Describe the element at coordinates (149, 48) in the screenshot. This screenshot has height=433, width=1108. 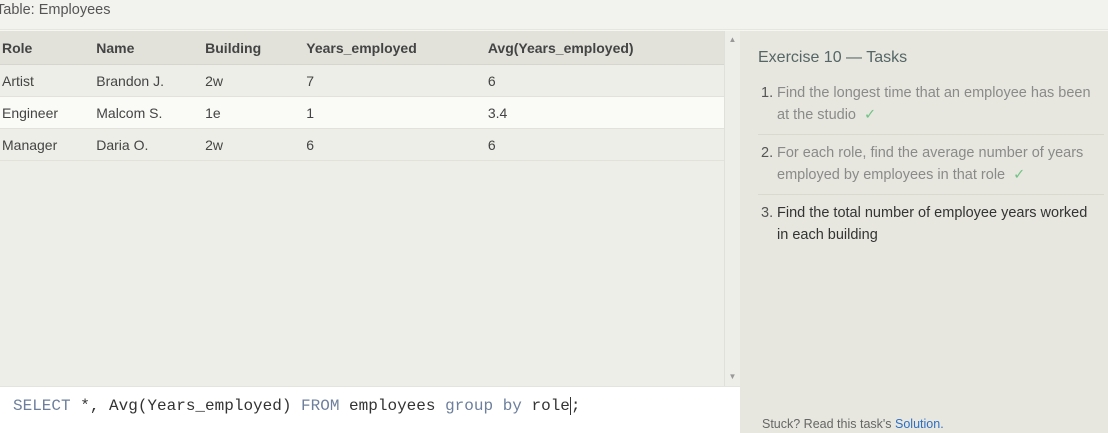
I see `column-header-name: Name` at that location.